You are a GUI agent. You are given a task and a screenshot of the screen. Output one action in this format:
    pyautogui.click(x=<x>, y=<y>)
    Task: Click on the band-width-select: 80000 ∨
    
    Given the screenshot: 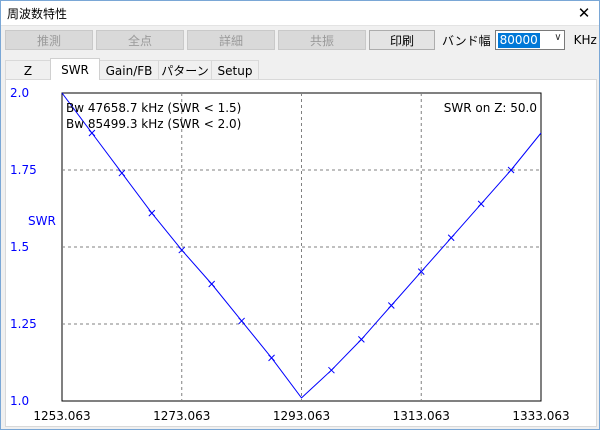 What is the action you would take?
    pyautogui.click(x=529, y=40)
    